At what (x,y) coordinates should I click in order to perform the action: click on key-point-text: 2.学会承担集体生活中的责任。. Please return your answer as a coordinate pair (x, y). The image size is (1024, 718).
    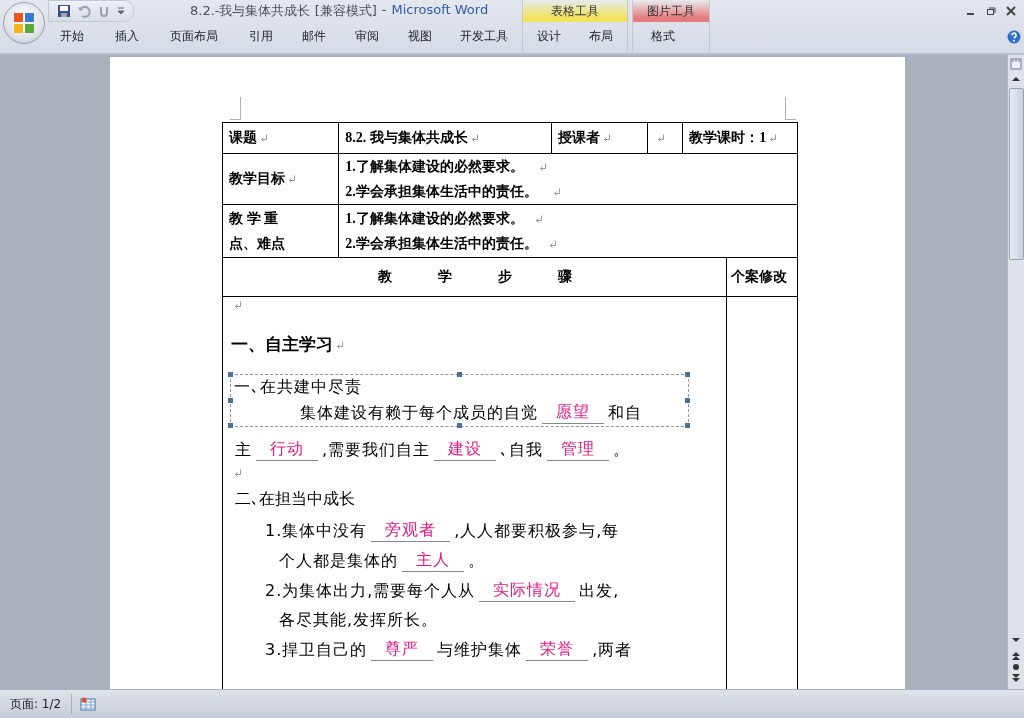
    Looking at the image, I should click on (441, 244).